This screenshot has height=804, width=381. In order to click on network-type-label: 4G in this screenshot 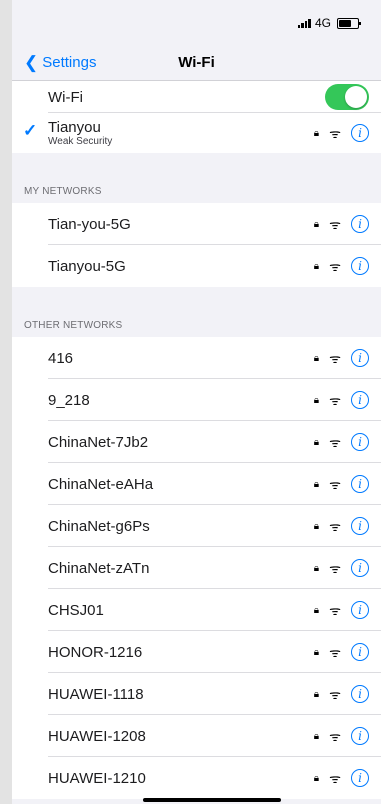, I will do `click(322, 23)`.